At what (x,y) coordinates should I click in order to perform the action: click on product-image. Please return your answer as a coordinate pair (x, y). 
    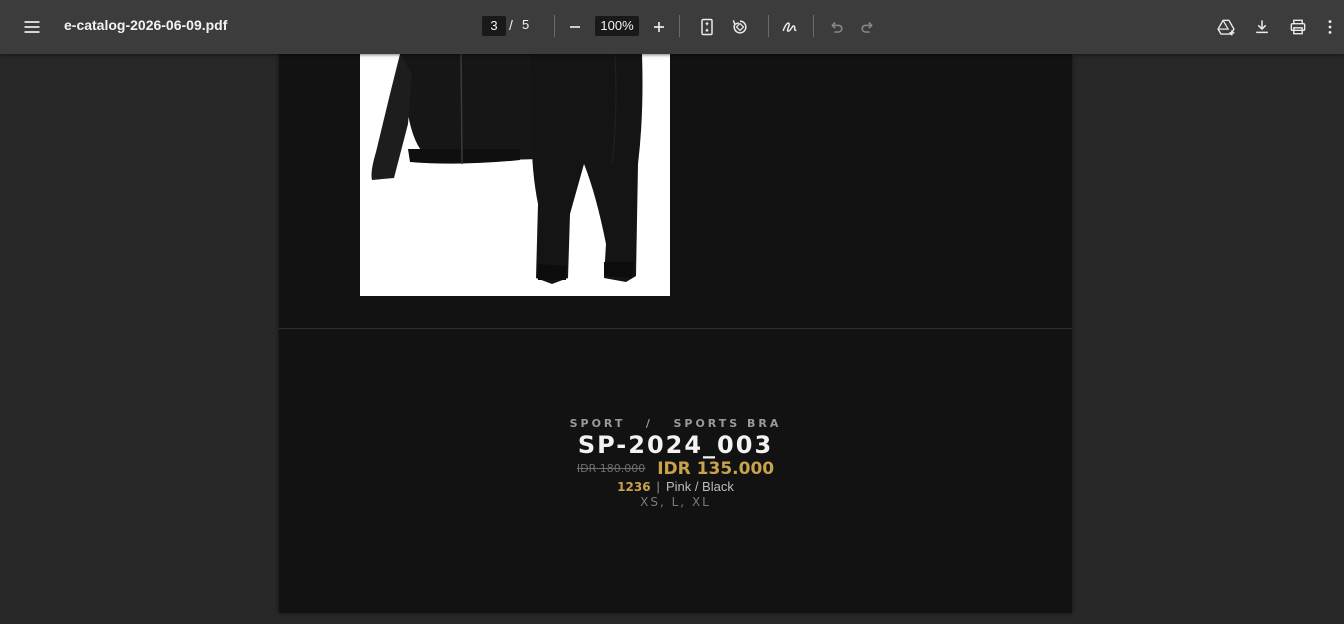
    Looking at the image, I should click on (515, 175).